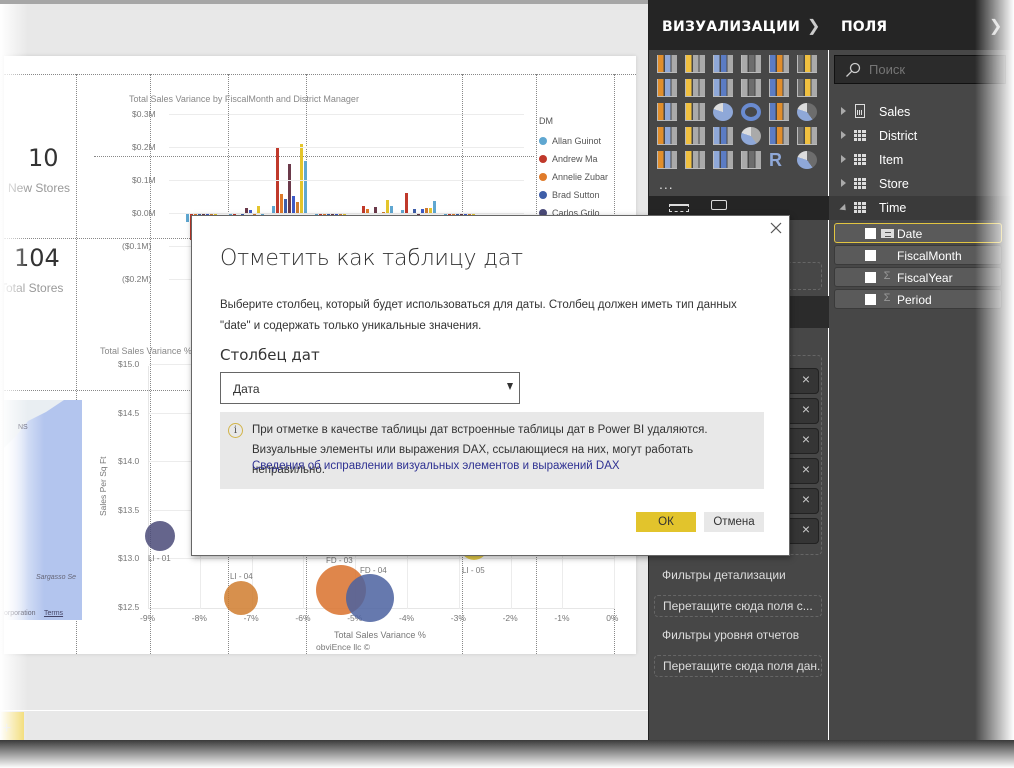 The height and width of the screenshot is (768, 1014). I want to click on field-table-store: Store, so click(921, 184).